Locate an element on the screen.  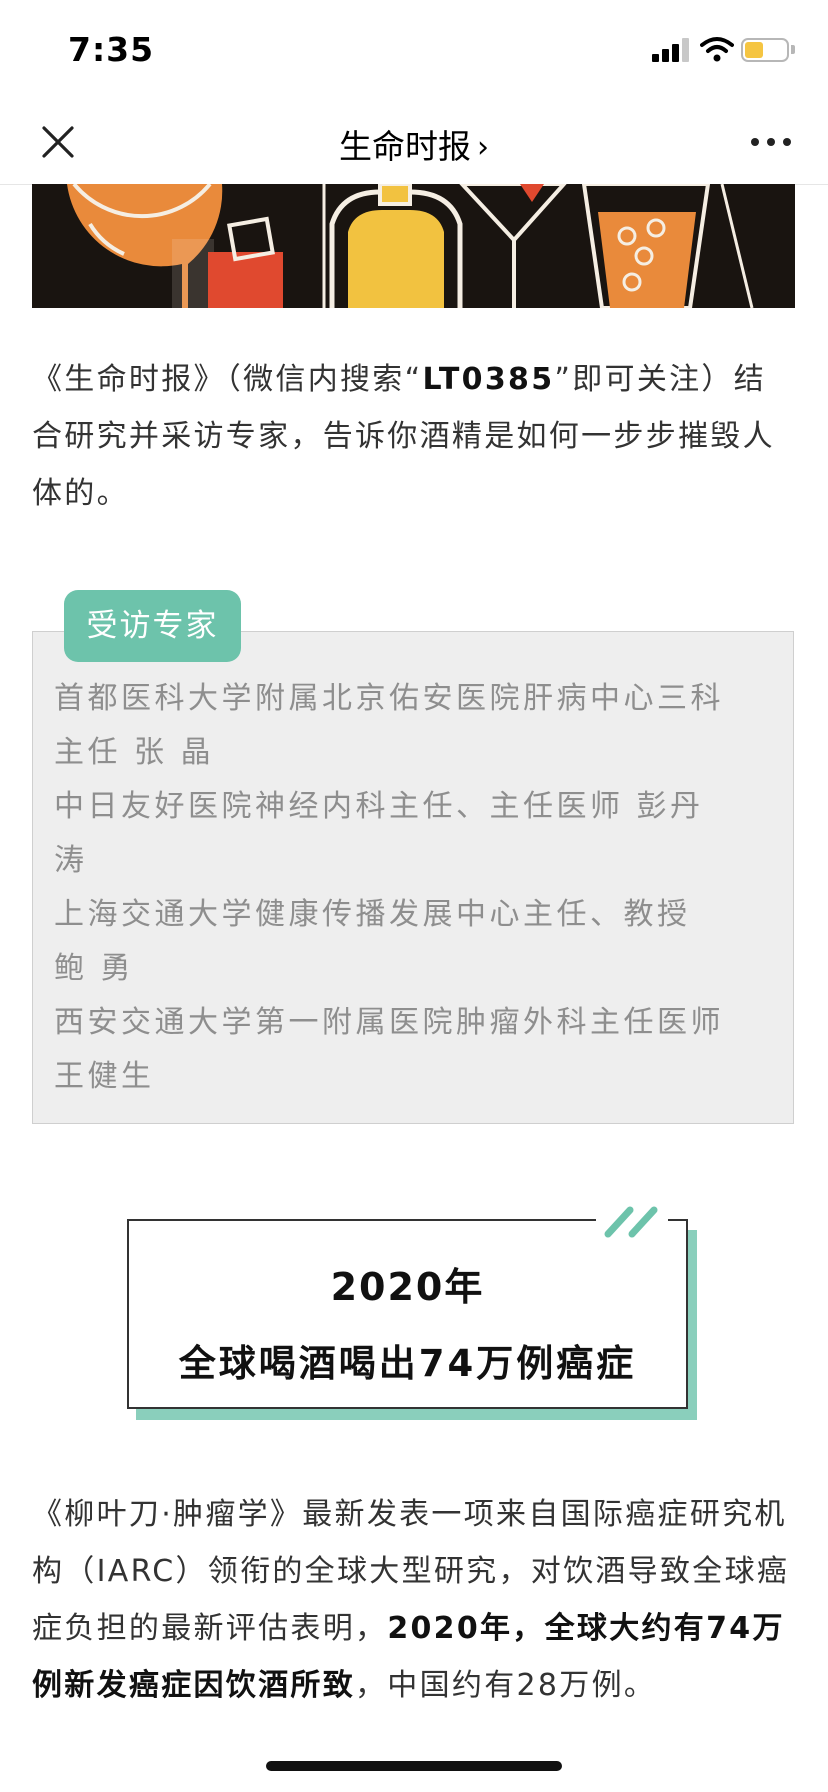
account-name: 生命时报 is located at coordinates (405, 146).